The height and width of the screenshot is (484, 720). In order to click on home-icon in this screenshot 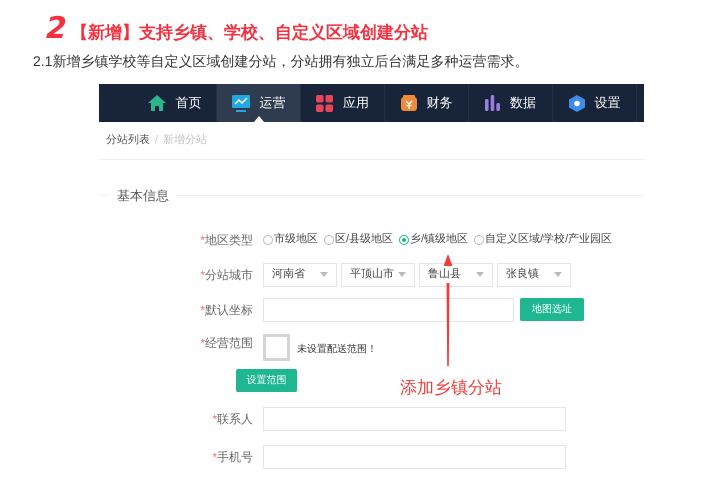, I will do `click(157, 103)`.